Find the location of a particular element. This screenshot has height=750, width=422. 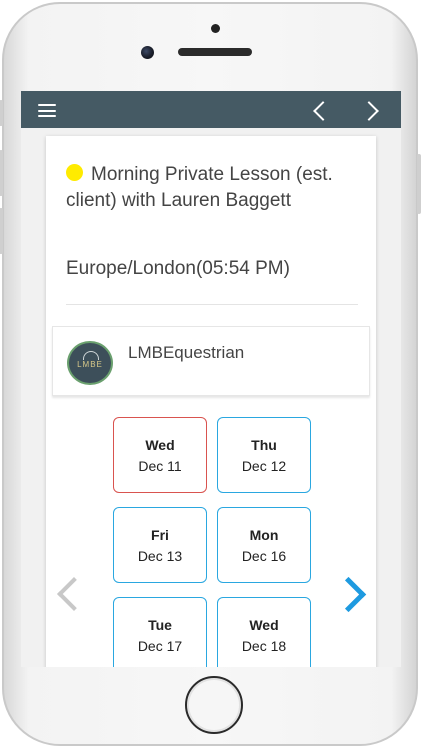

horse-logo-icon is located at coordinates (91, 355).